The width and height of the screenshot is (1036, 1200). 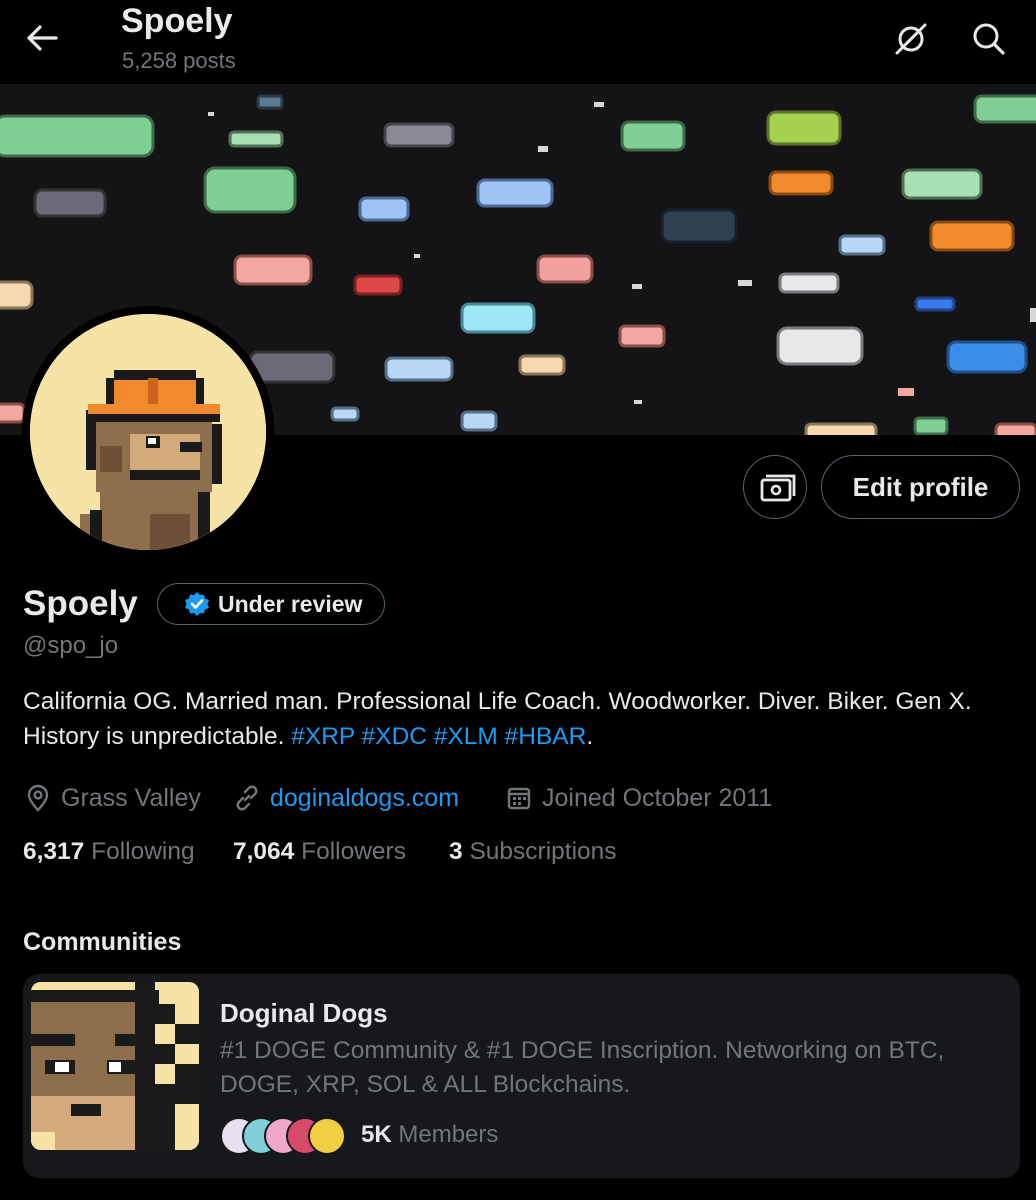 I want to click on subscriptions-label: Subscriptions, so click(x=543, y=851).